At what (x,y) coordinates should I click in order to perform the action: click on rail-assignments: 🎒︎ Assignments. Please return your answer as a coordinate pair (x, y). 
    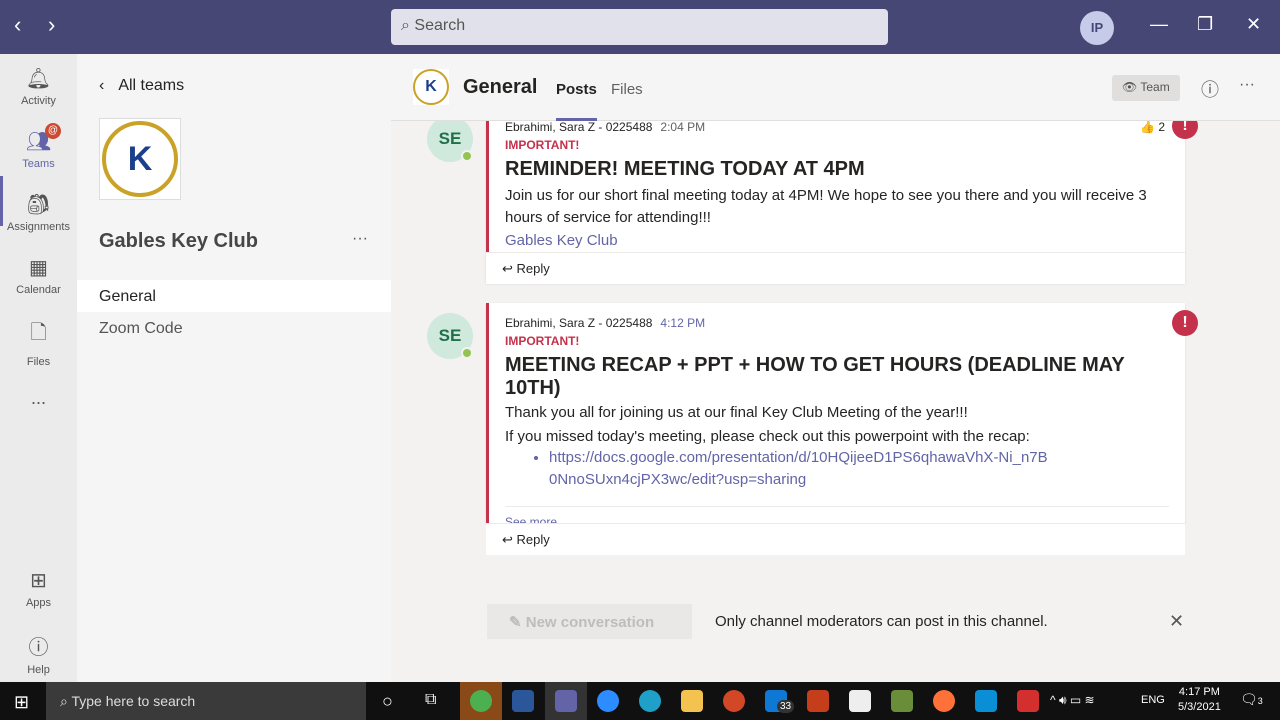
    Looking at the image, I should click on (38, 212).